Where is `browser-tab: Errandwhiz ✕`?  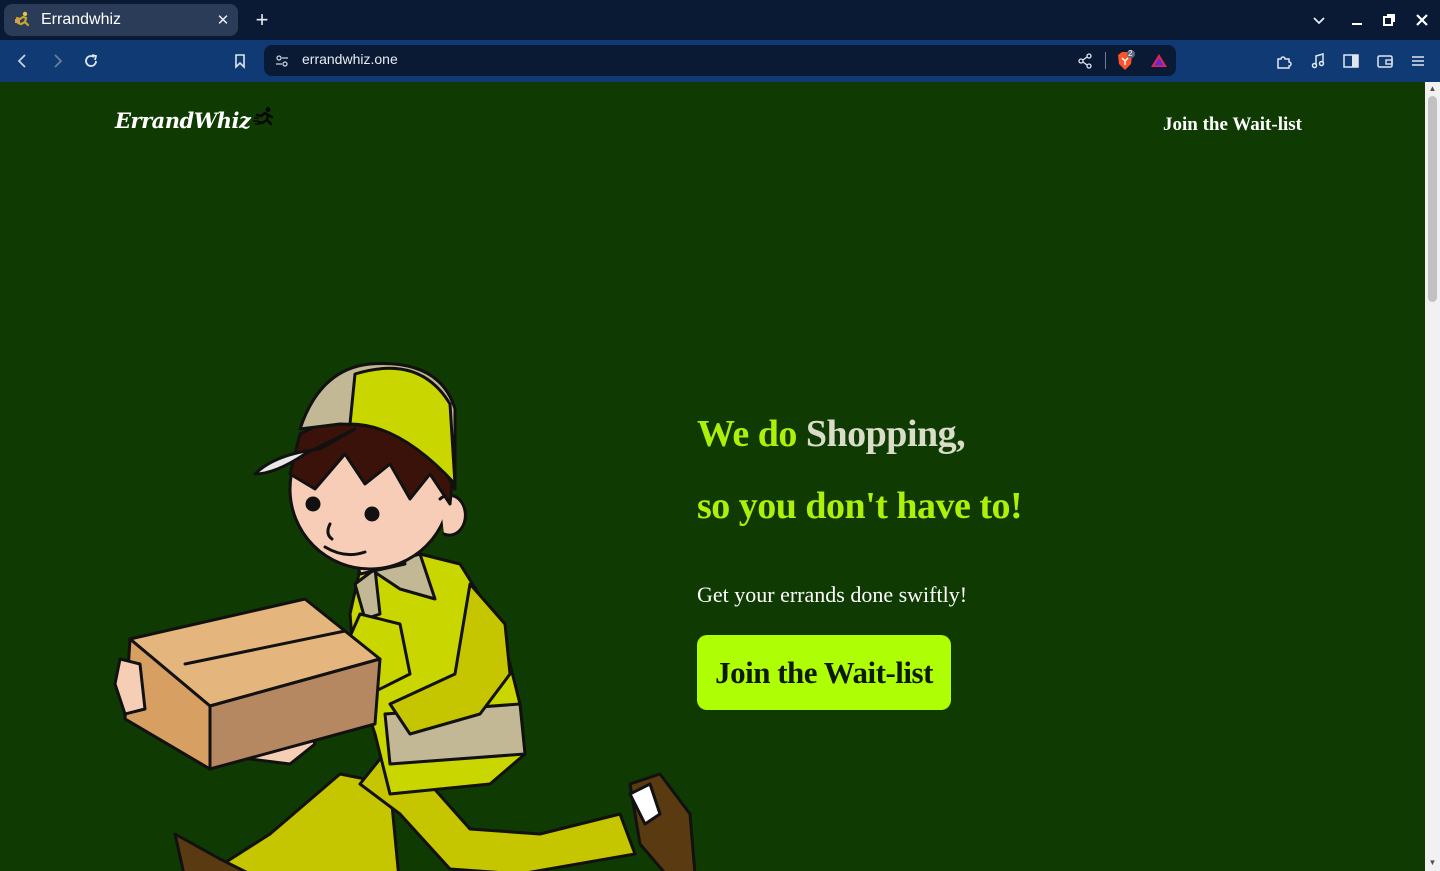
browser-tab: Errandwhiz ✕ is located at coordinates (121, 20).